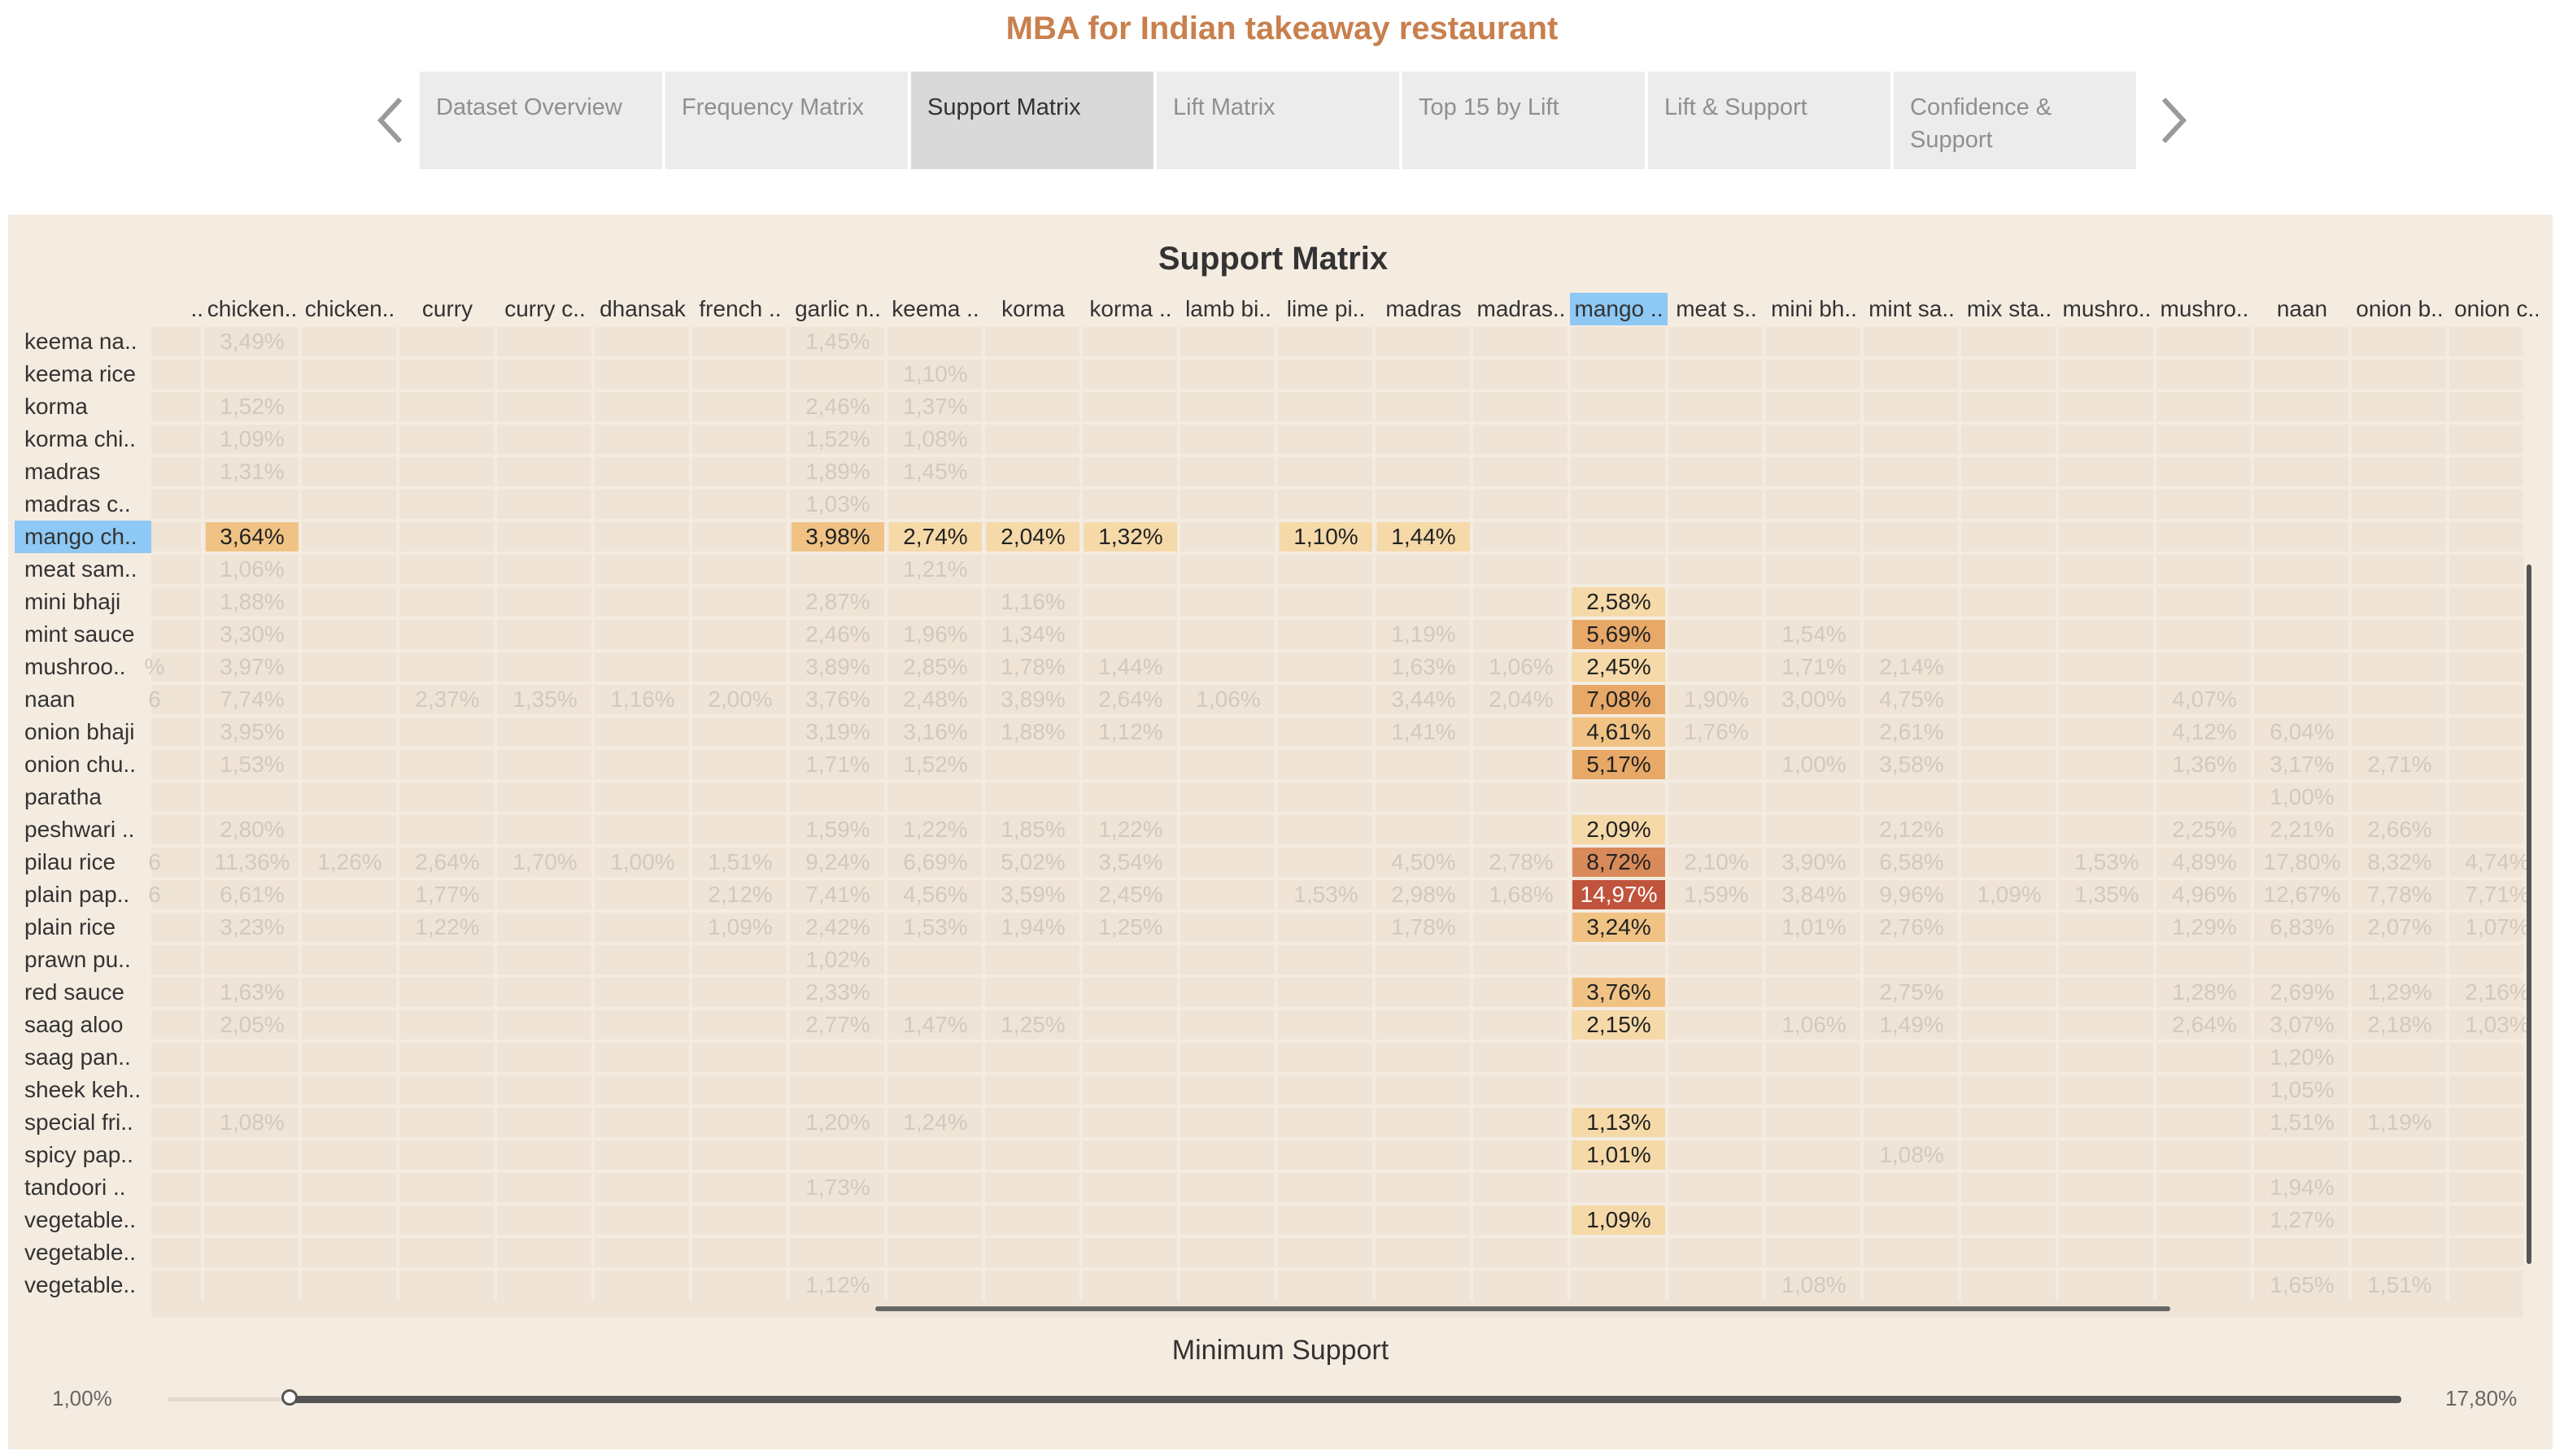 This screenshot has height=1456, width=2564. I want to click on matrix-cell: 1,45%, so click(936, 472).